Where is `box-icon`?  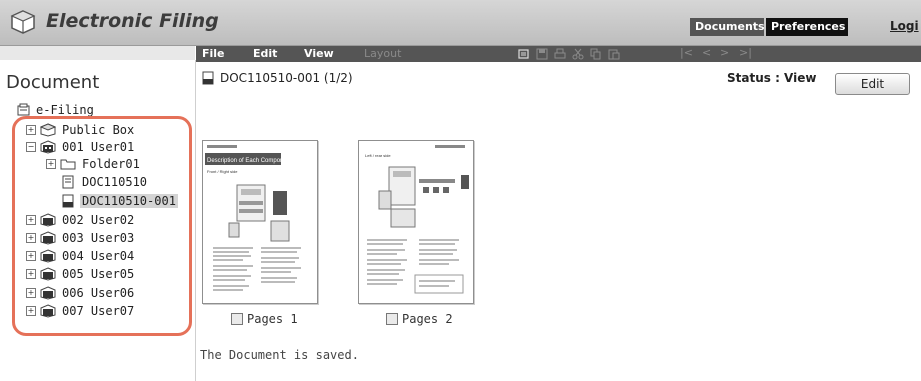
box-icon is located at coordinates (48, 129).